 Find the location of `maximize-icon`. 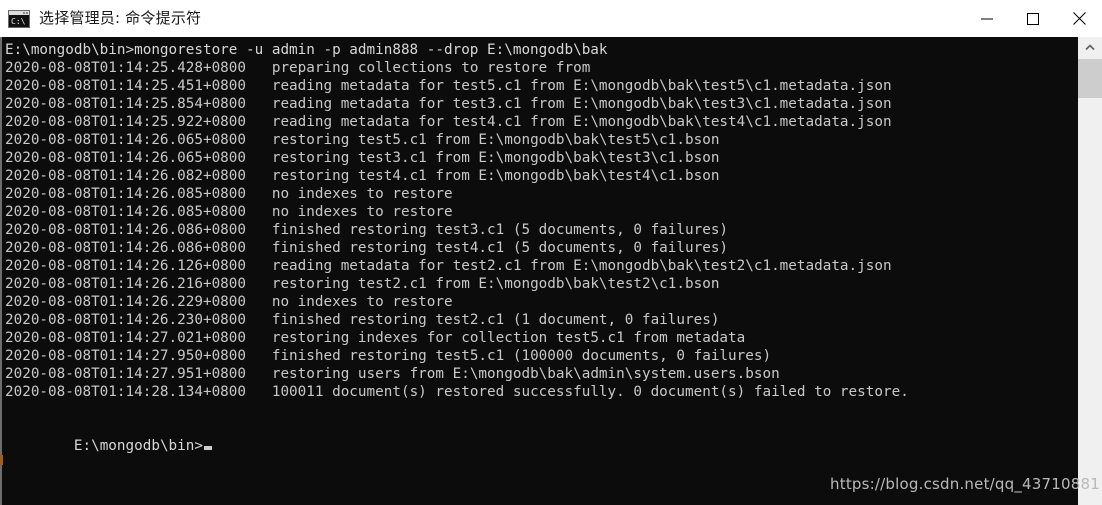

maximize-icon is located at coordinates (1033, 18).